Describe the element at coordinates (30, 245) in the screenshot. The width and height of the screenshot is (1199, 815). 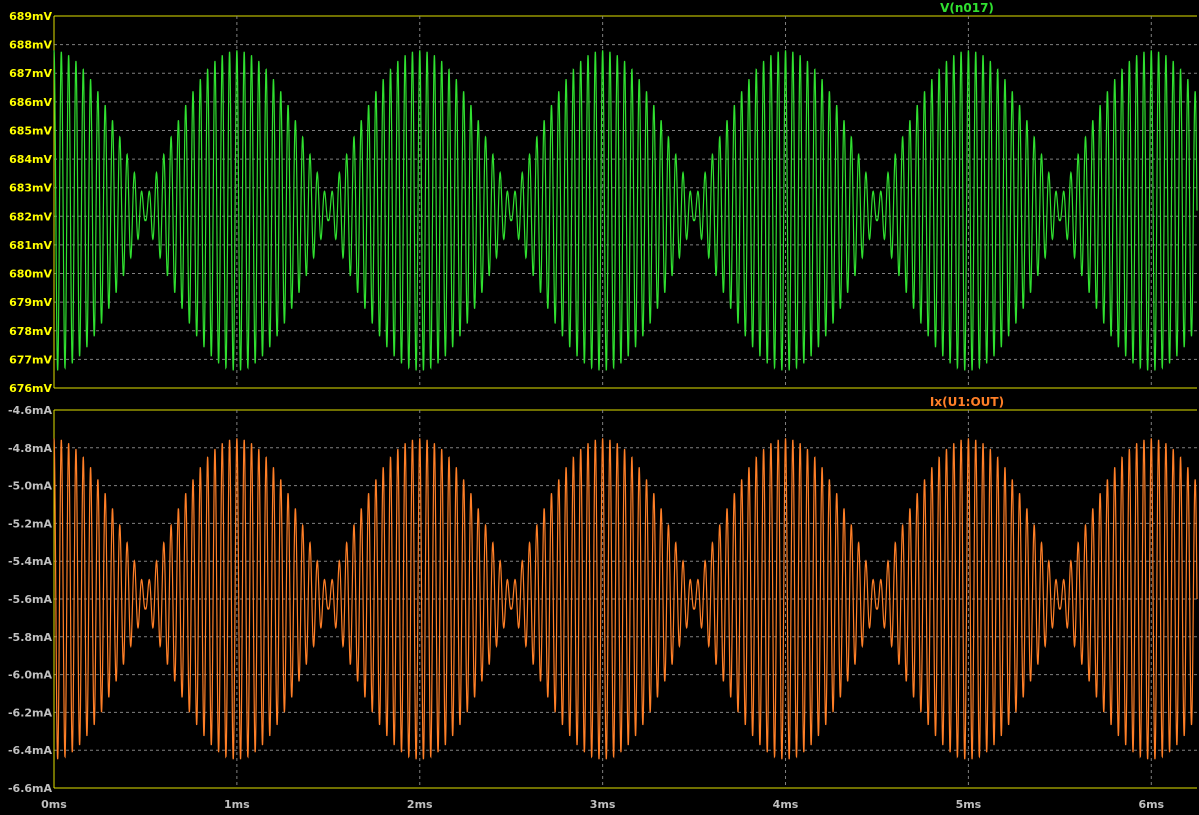
I see `y-tick-label: 681mV` at that location.